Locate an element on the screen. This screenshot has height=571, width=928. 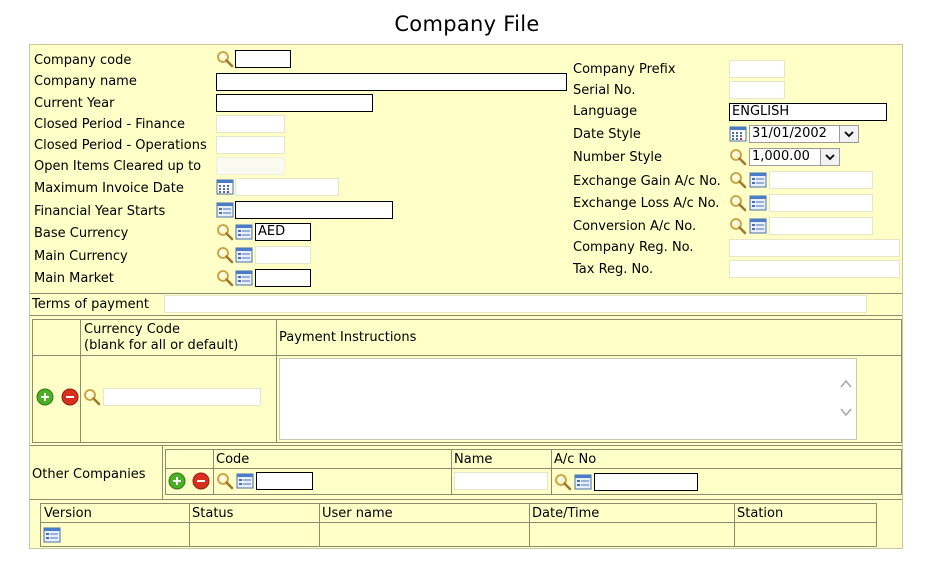
company-name-label: Company name is located at coordinates (85, 81).